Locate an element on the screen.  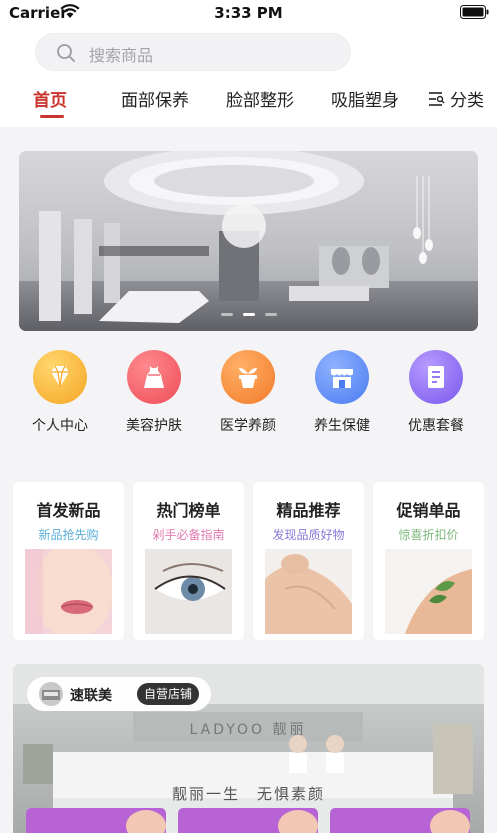
sprout-pot-icon is located at coordinates (248, 377).